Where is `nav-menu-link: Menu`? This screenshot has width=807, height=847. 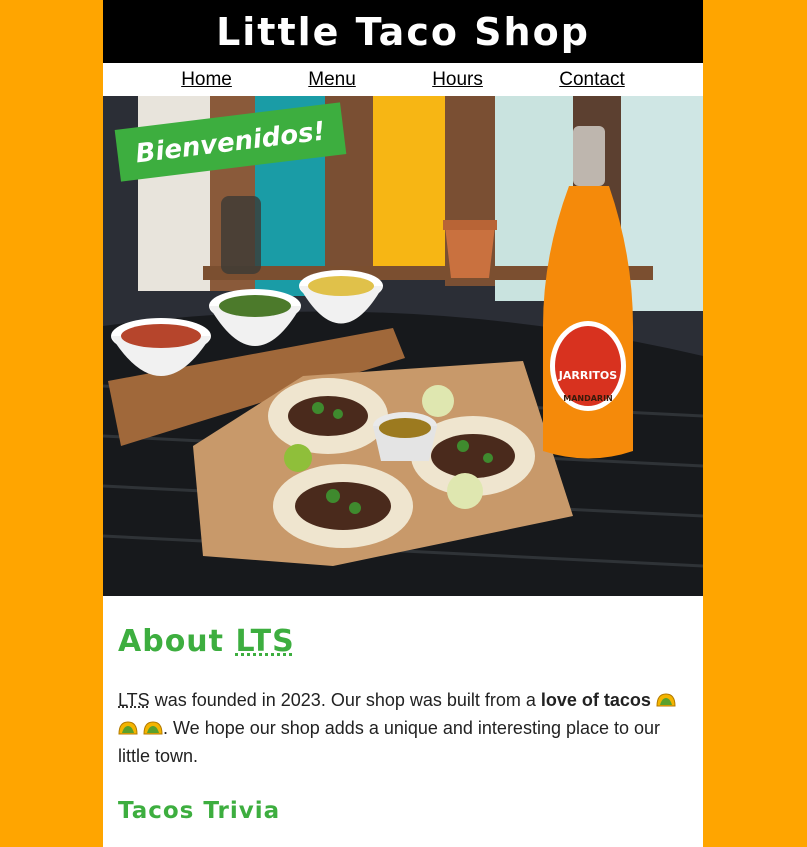
nav-menu-link: Menu is located at coordinates (332, 80).